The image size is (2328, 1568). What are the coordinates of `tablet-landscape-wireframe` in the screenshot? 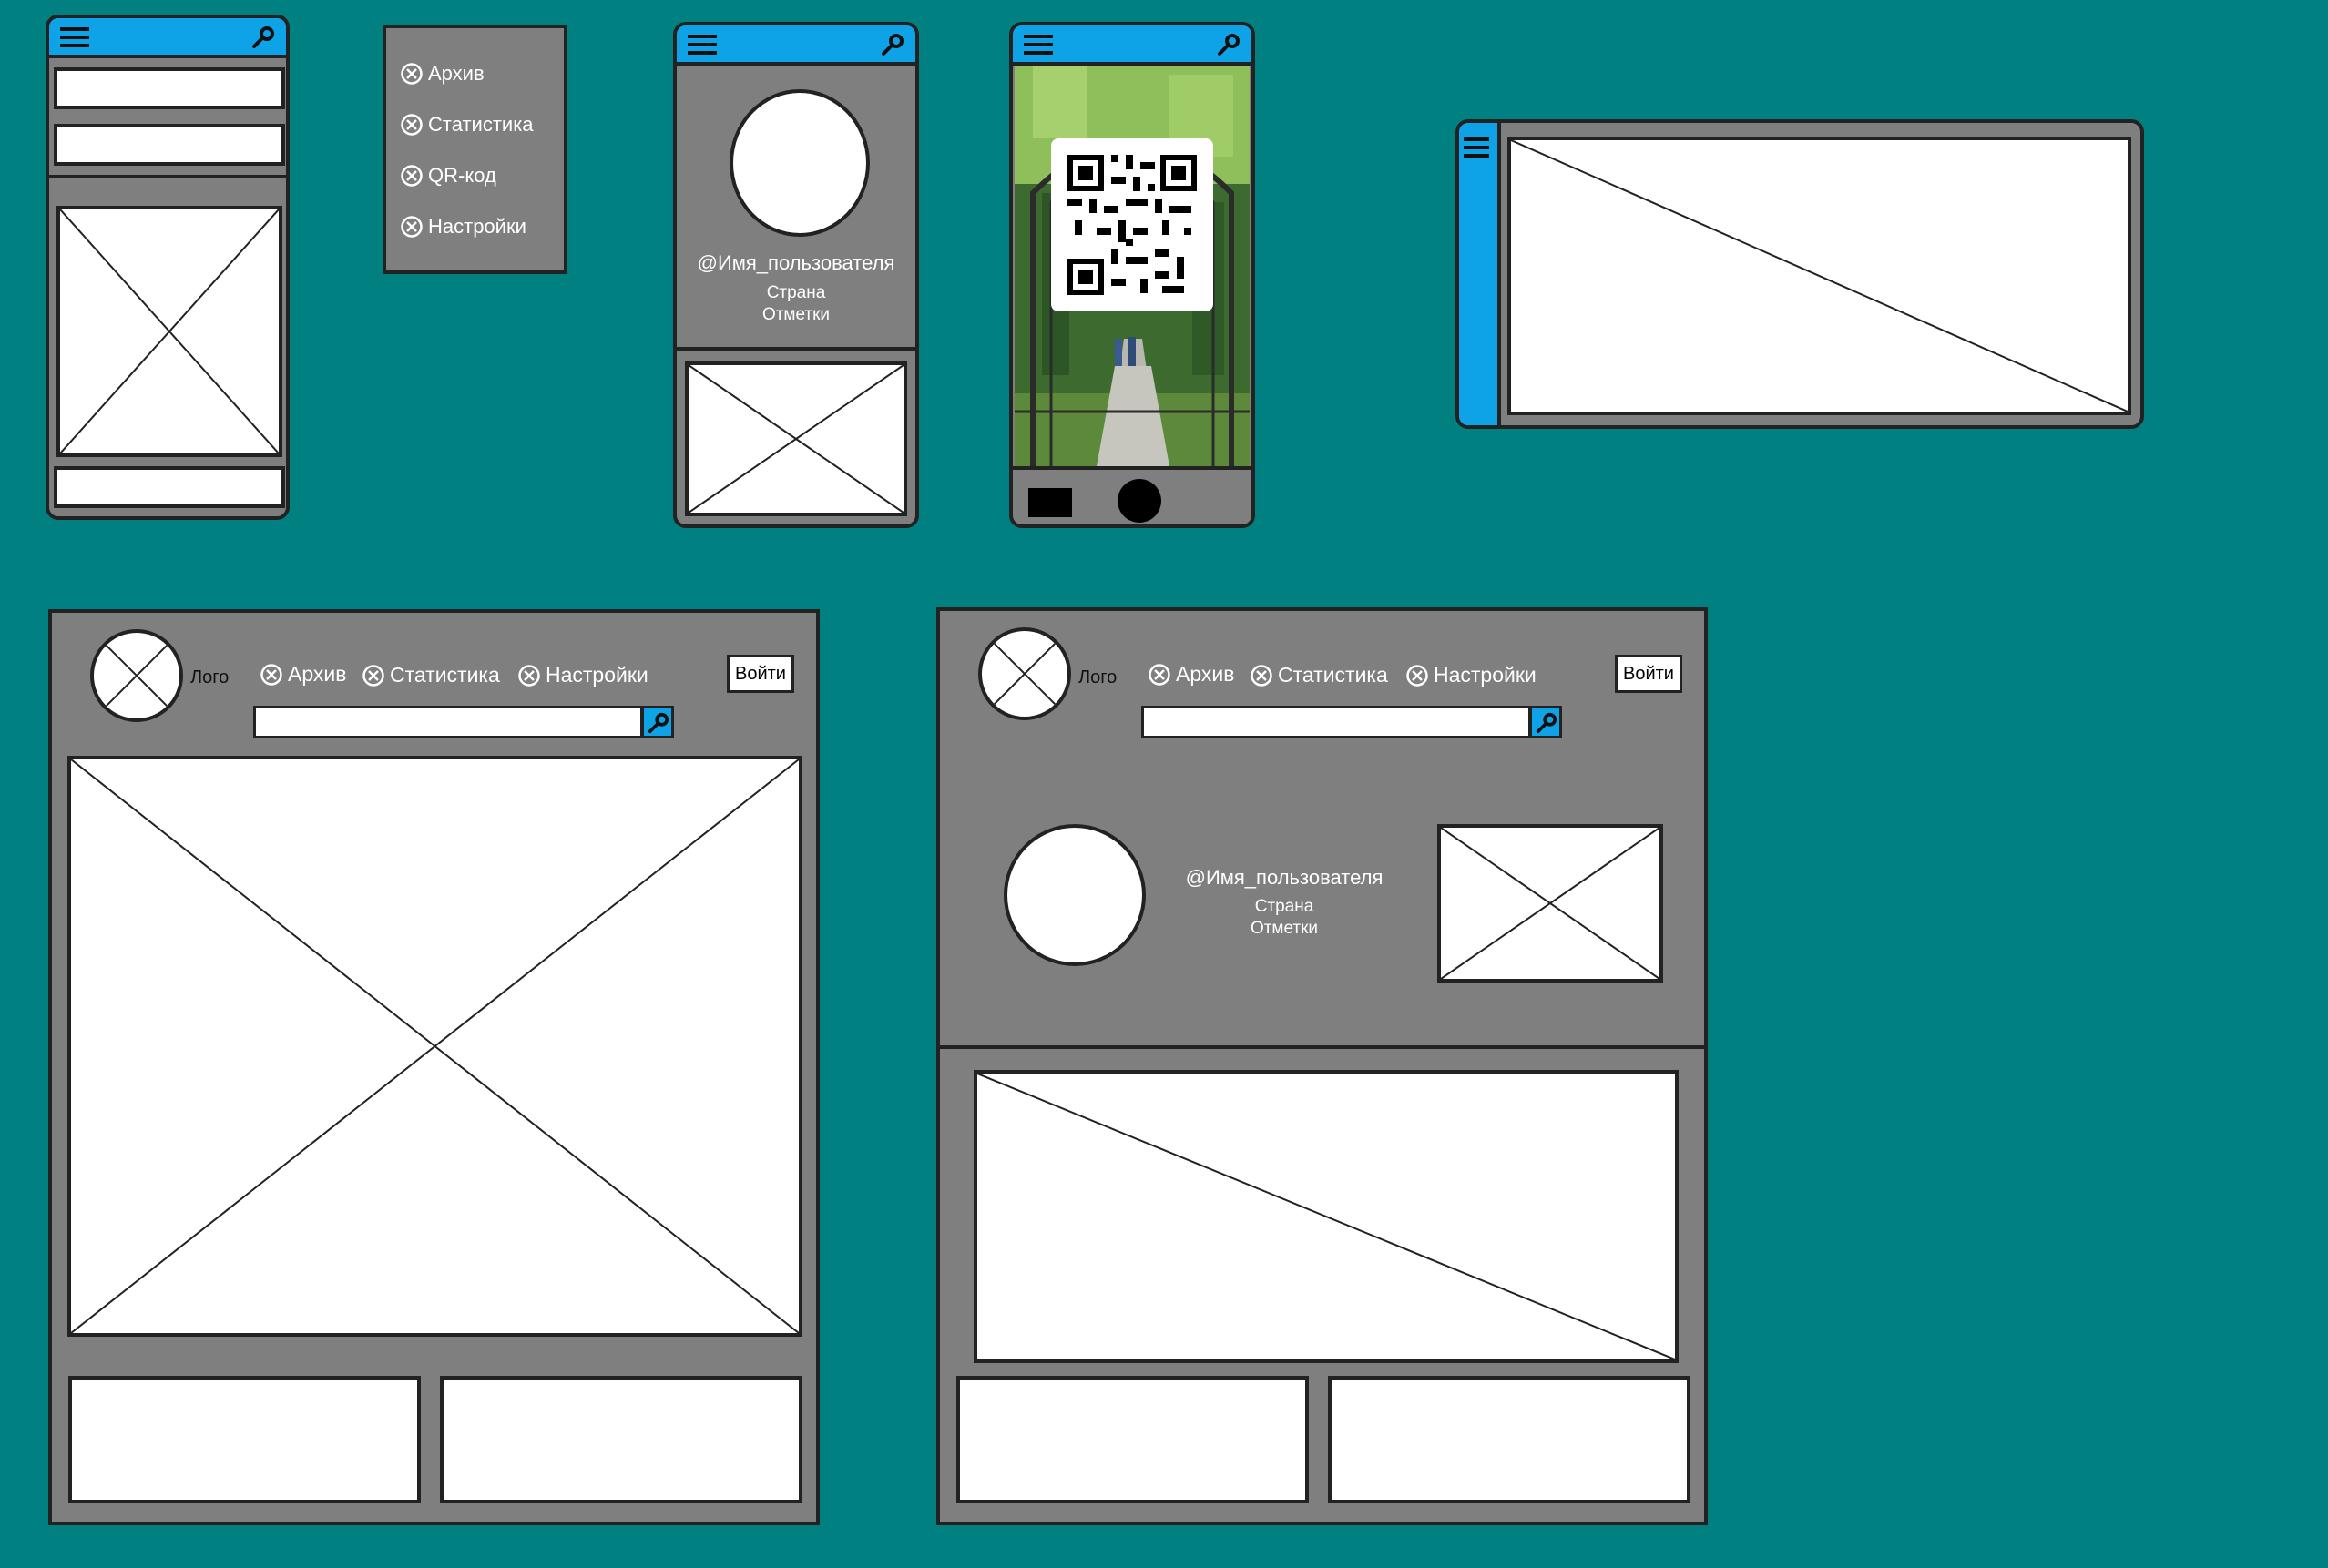 It's located at (1800, 274).